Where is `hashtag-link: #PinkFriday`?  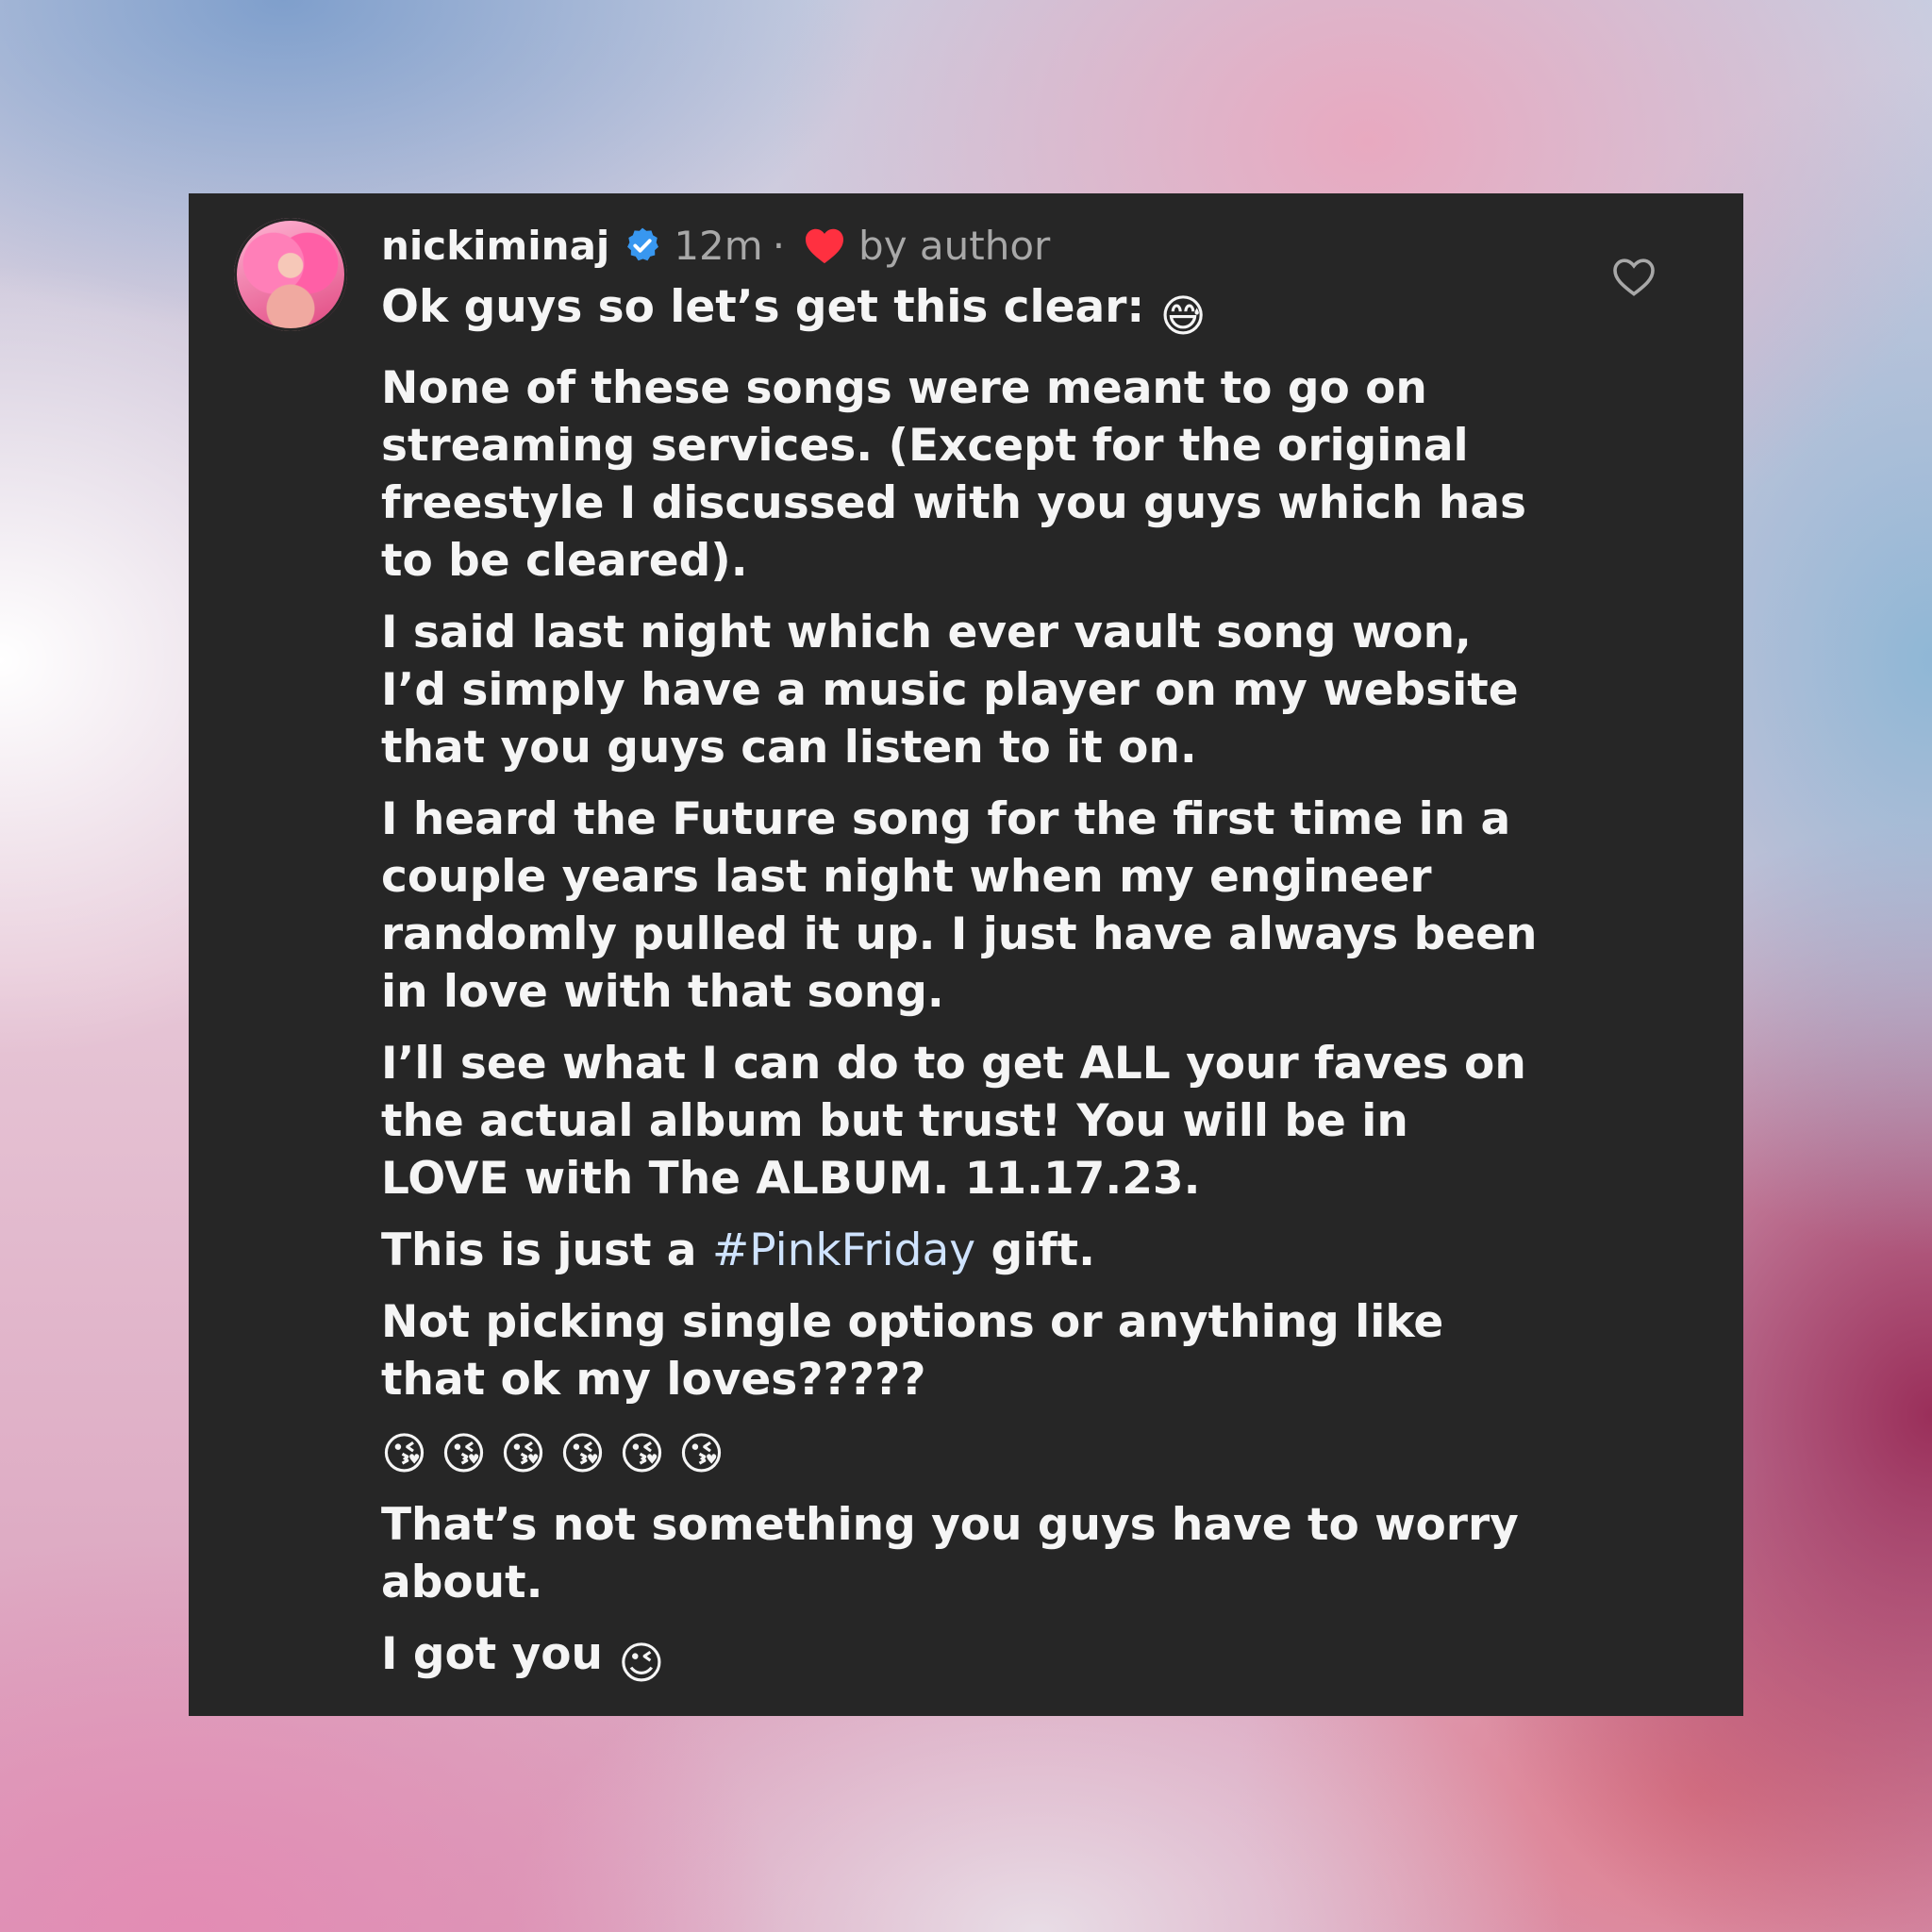 hashtag-link: #PinkFriday is located at coordinates (844, 1250).